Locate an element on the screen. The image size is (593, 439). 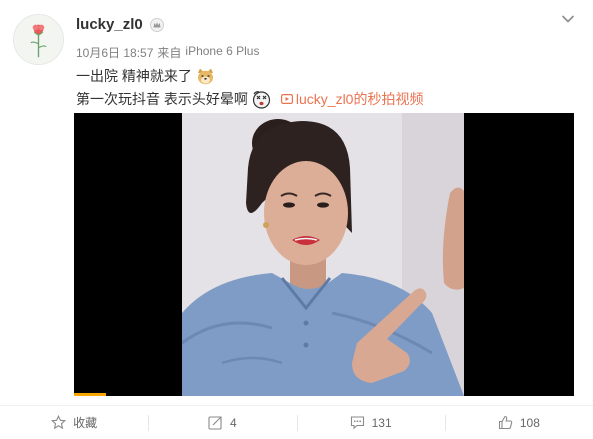
author-name-row: lucky_zl0 is located at coordinates (120, 24).